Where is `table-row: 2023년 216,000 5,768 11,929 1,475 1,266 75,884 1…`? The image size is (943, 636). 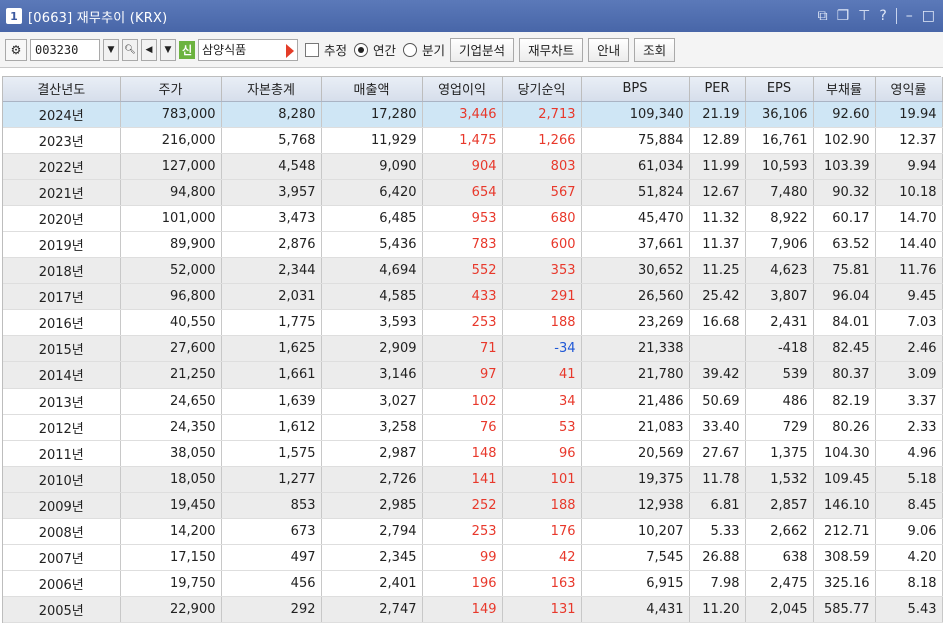
table-row: 2023년 216,000 5,768 11,929 1,475 1,266 75,884 1… is located at coordinates (473, 140).